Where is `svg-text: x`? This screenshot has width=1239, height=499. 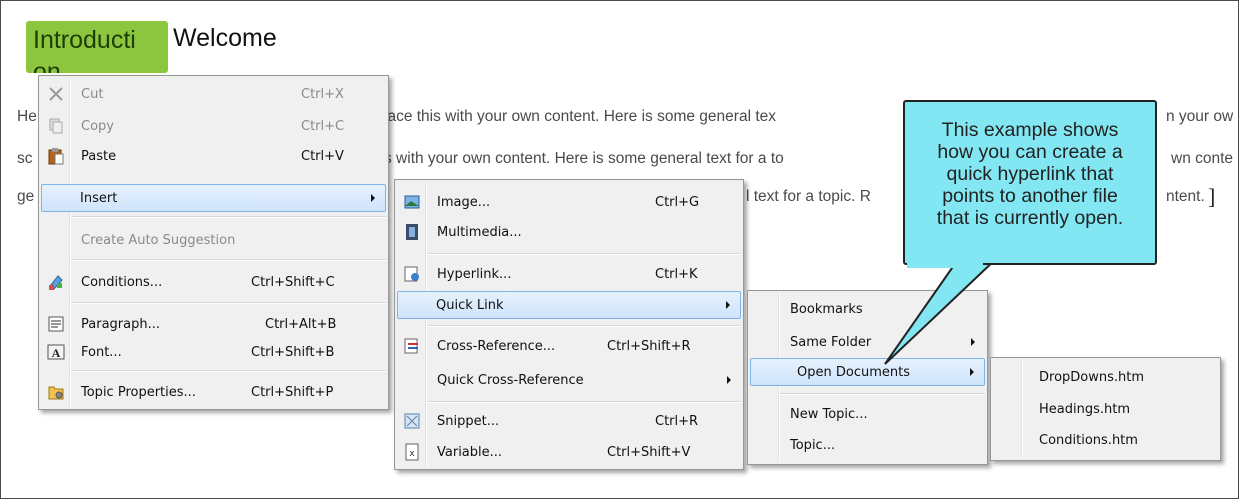 svg-text: x is located at coordinates (412, 454).